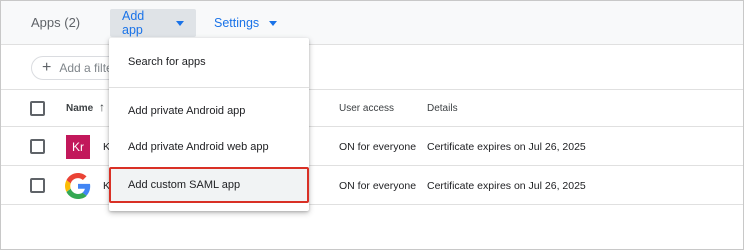 The height and width of the screenshot is (250, 744). Describe the element at coordinates (237, 23) in the screenshot. I see `settings-label: Settings` at that location.